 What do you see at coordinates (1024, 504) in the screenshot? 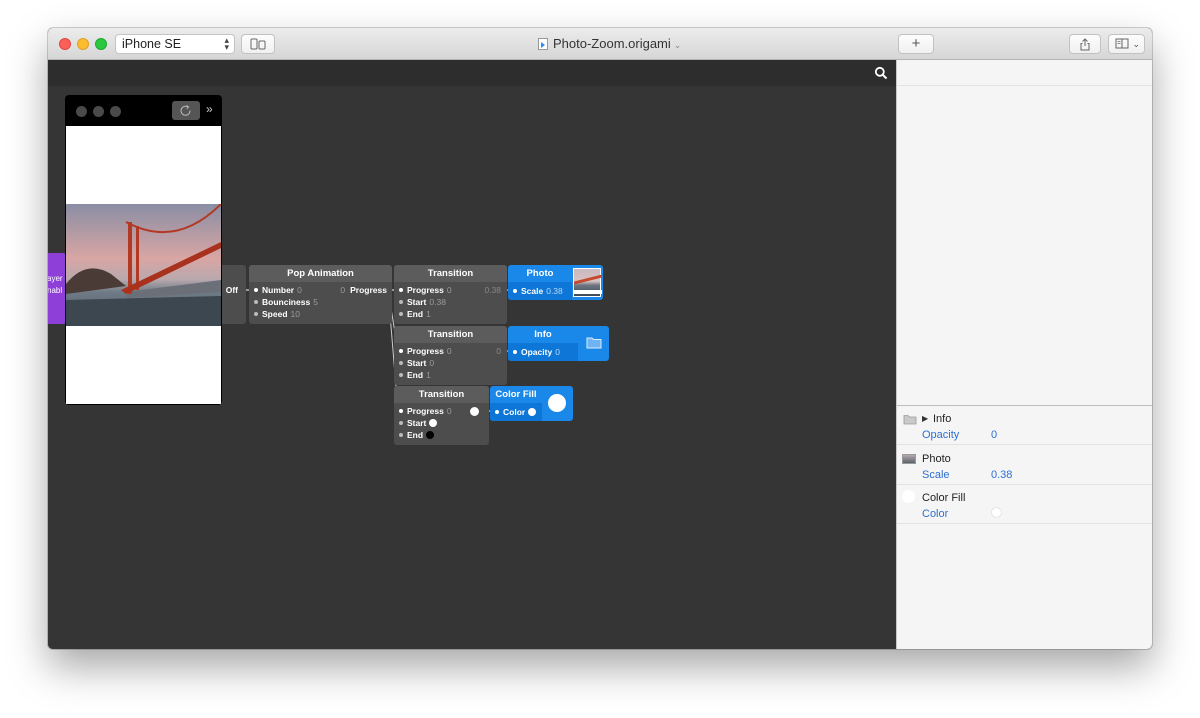
I see `inspector-group-color-fill: Color Fill Color` at bounding box center [1024, 504].